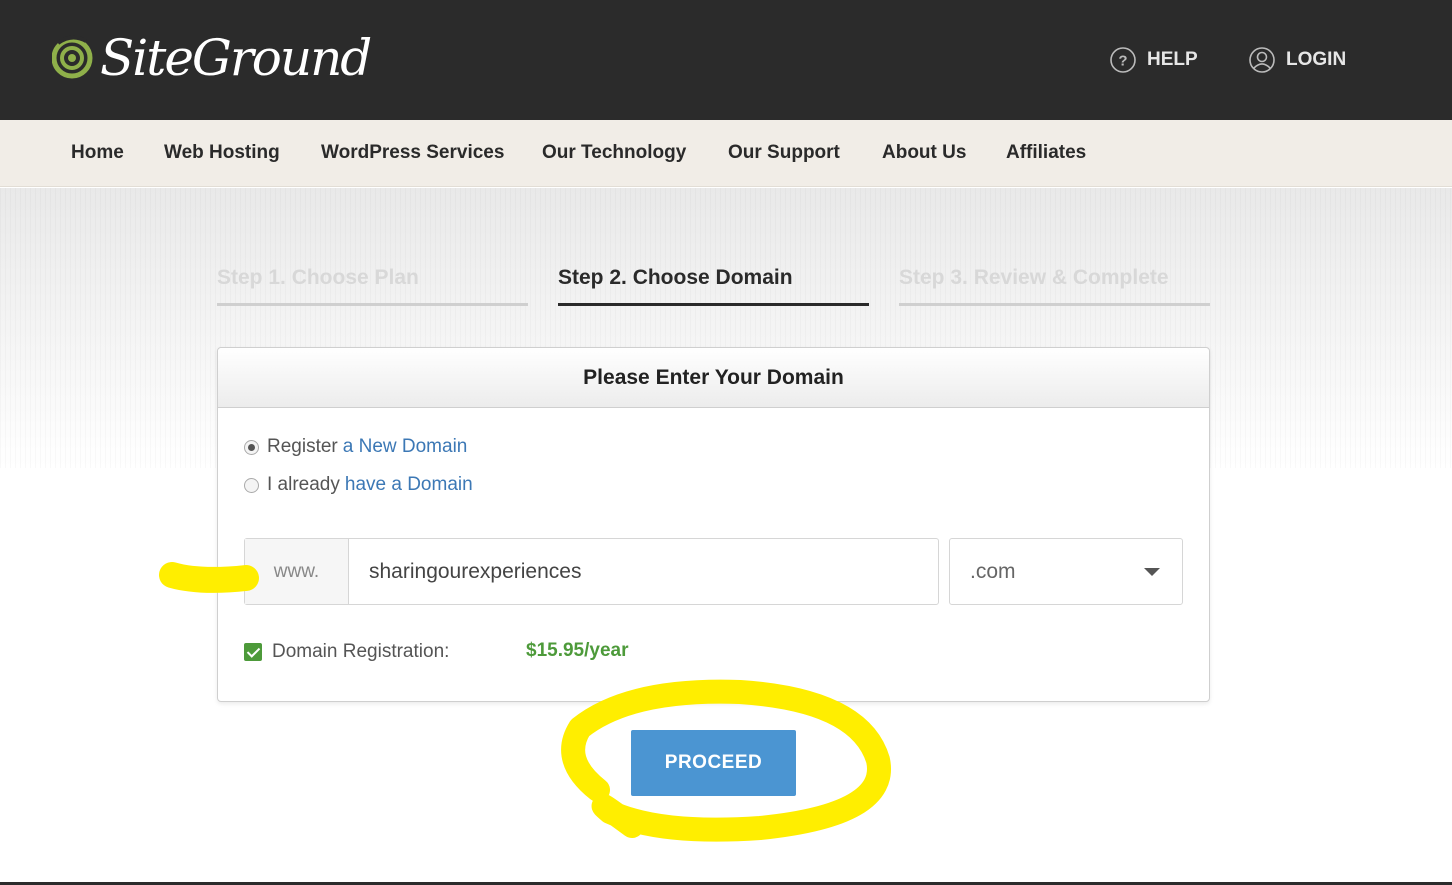  Describe the element at coordinates (253, 652) in the screenshot. I see `domain-registration-checkbox` at that location.